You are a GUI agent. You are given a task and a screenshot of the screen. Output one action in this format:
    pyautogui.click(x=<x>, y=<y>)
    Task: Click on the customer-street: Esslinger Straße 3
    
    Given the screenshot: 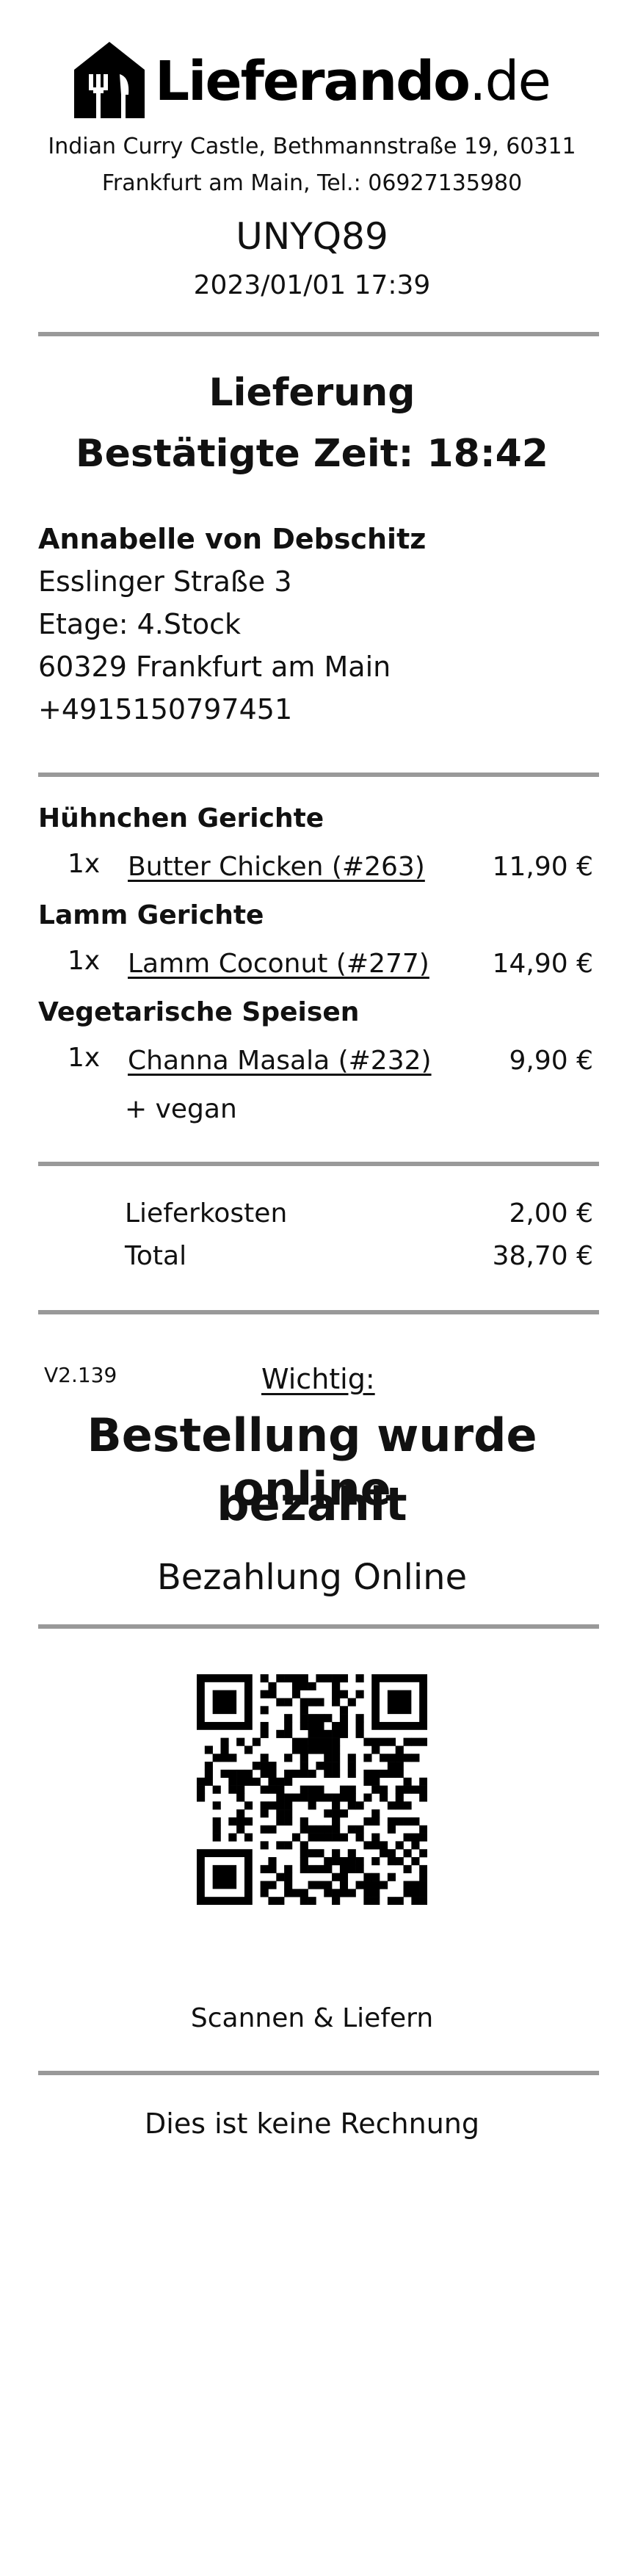 What is the action you would take?
    pyautogui.click(x=165, y=581)
    